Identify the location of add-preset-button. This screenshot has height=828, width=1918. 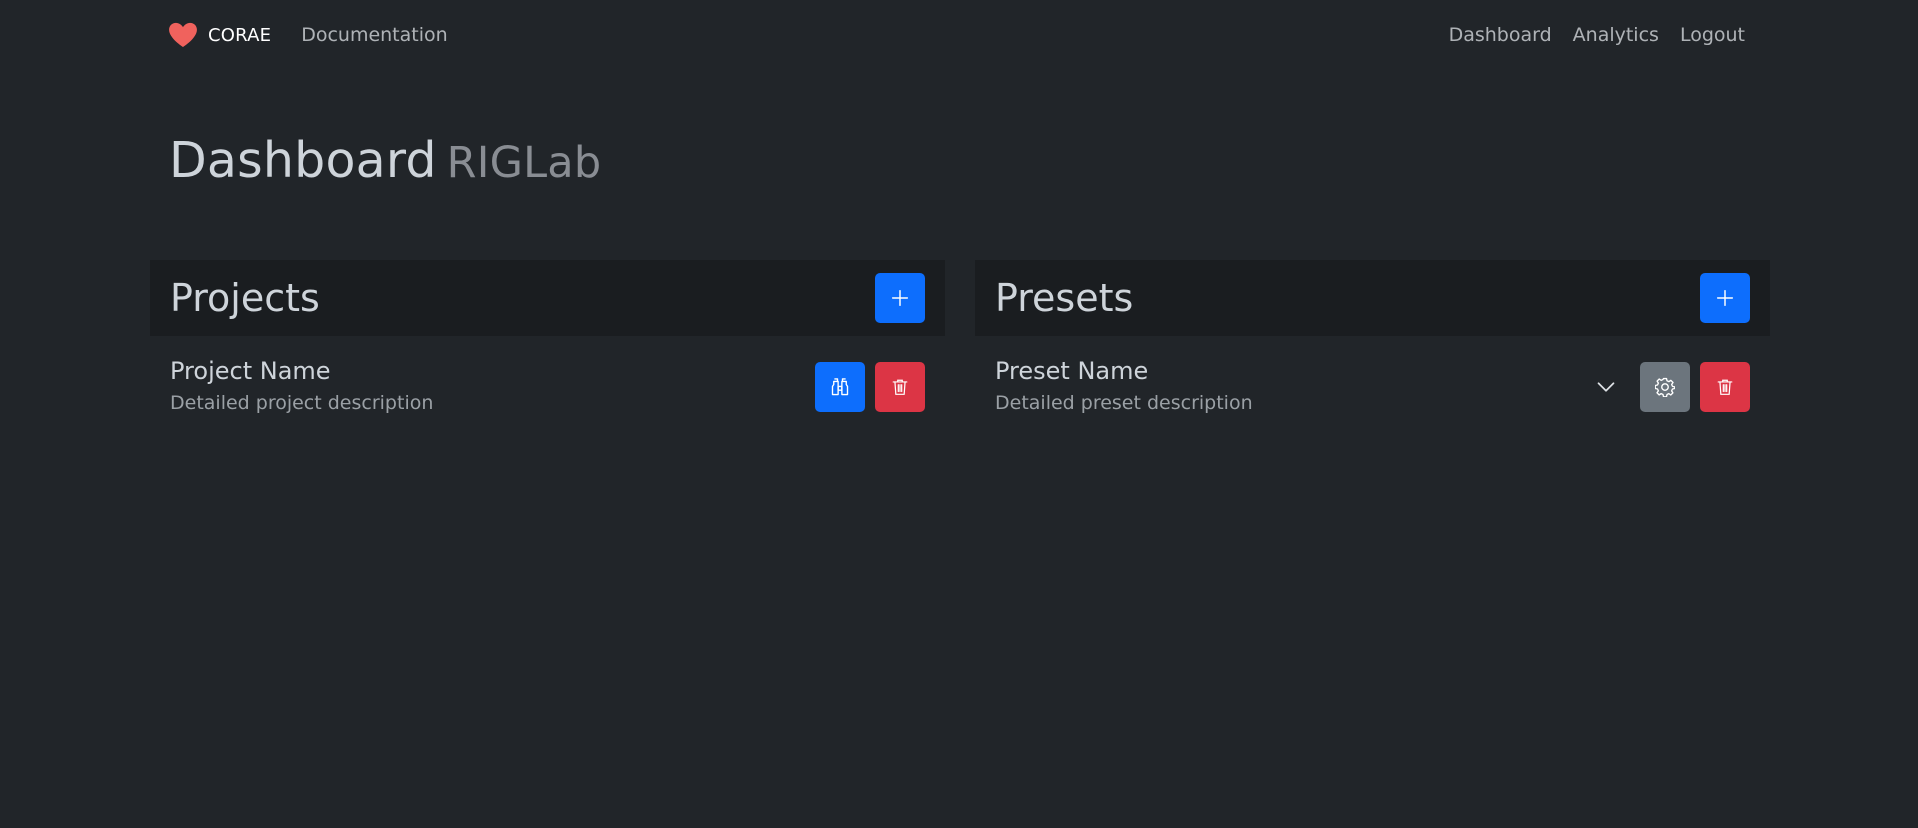
(1725, 298).